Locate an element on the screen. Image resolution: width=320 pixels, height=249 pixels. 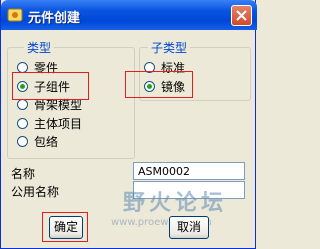
highlight-mirror is located at coordinates (159, 84).